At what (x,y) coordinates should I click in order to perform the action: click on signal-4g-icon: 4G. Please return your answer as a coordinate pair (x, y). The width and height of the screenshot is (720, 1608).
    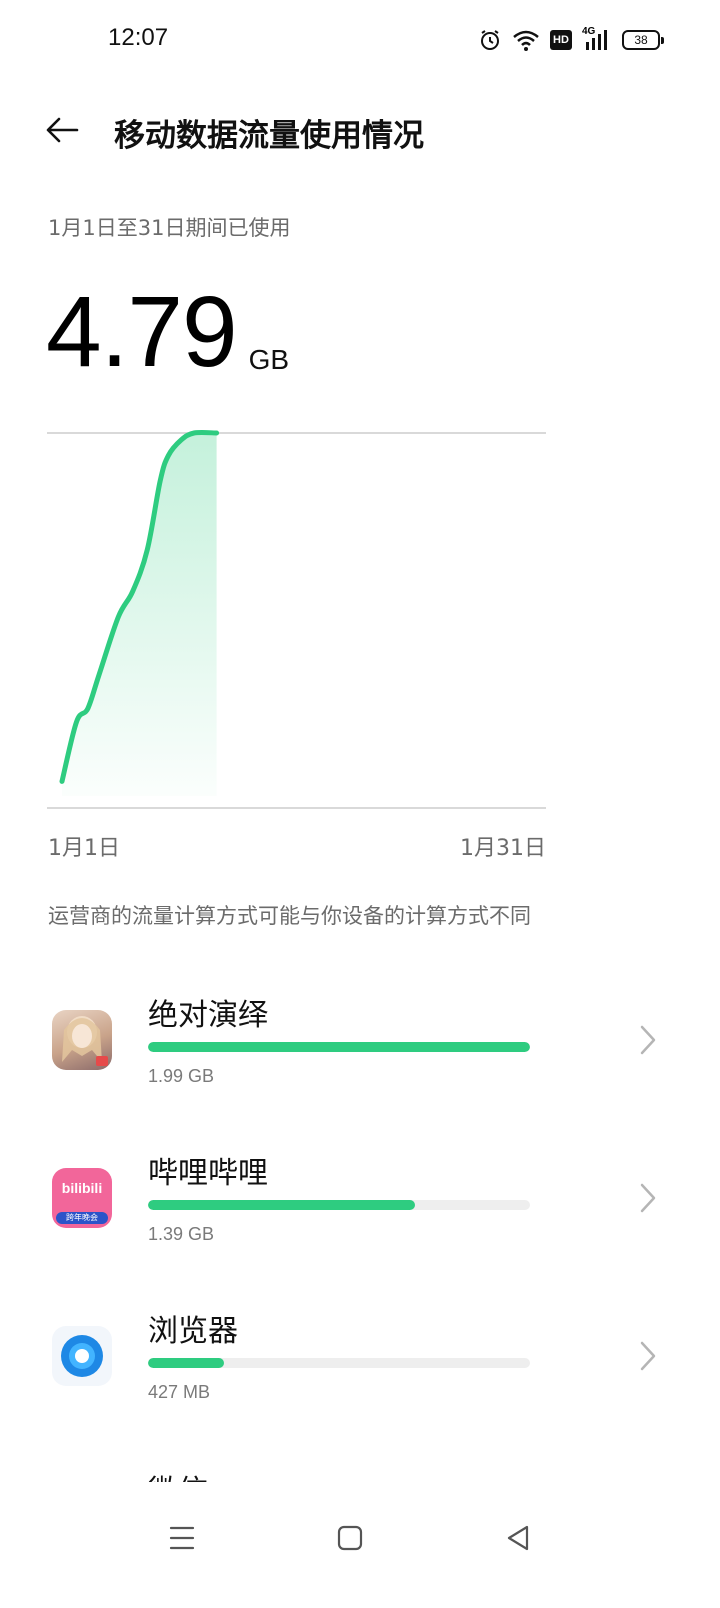
    Looking at the image, I should click on (597, 39).